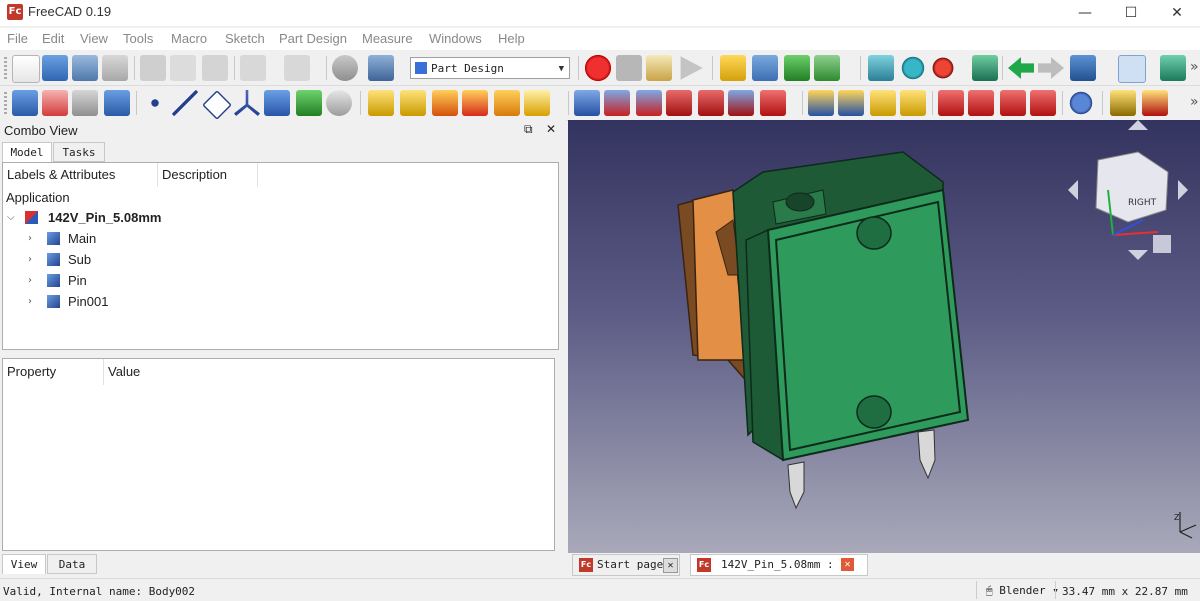  What do you see at coordinates (711, 103) in the screenshot?
I see `subtractive-pipe-icon` at bounding box center [711, 103].